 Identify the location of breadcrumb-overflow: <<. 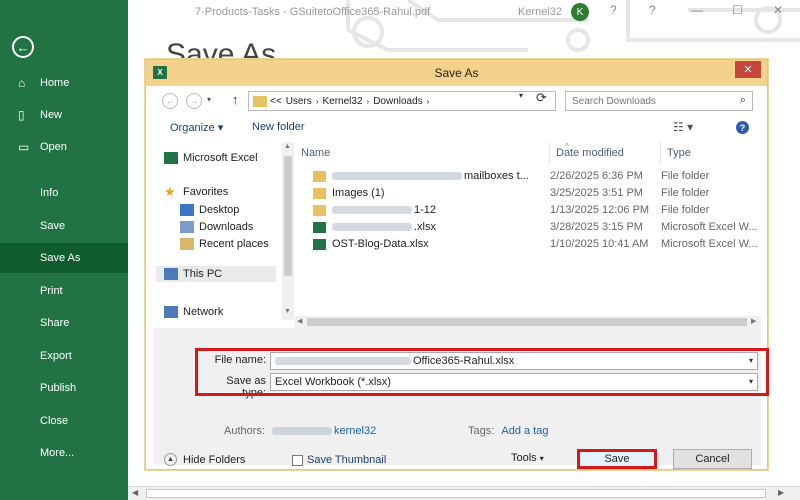
(276, 101).